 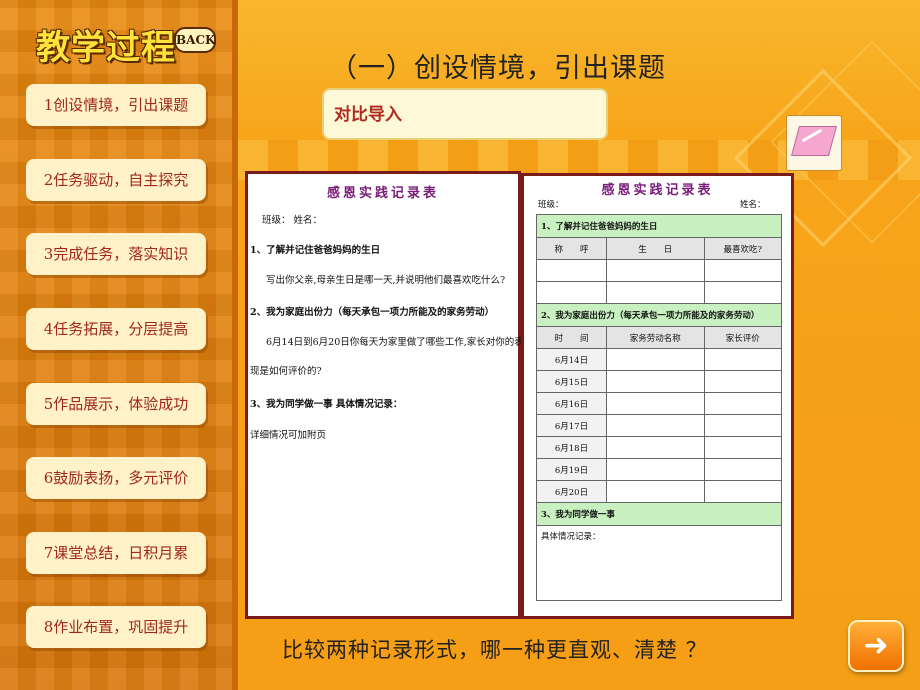 What do you see at coordinates (116, 627) in the screenshot?
I see `nav-item-8: 8作业布置，巩固提升` at bounding box center [116, 627].